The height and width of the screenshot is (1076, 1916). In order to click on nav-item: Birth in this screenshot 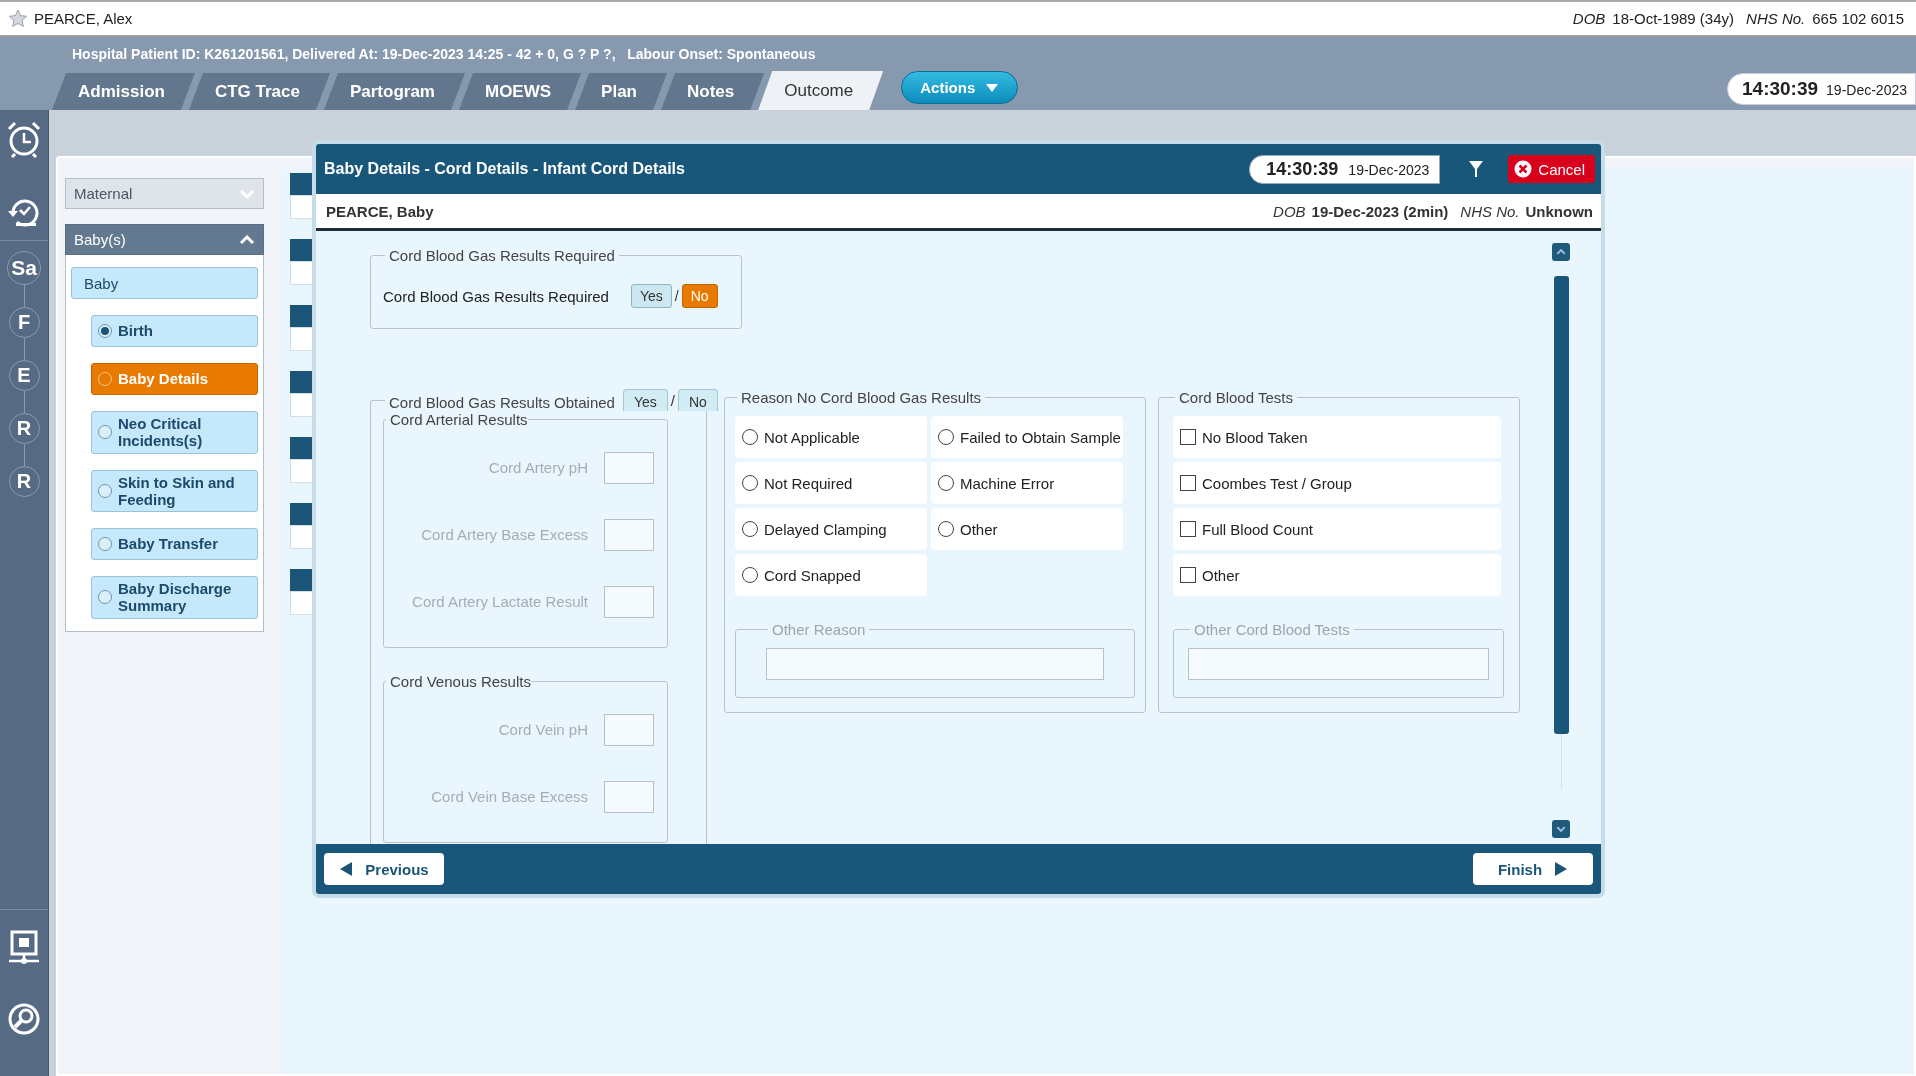, I will do `click(174, 331)`.